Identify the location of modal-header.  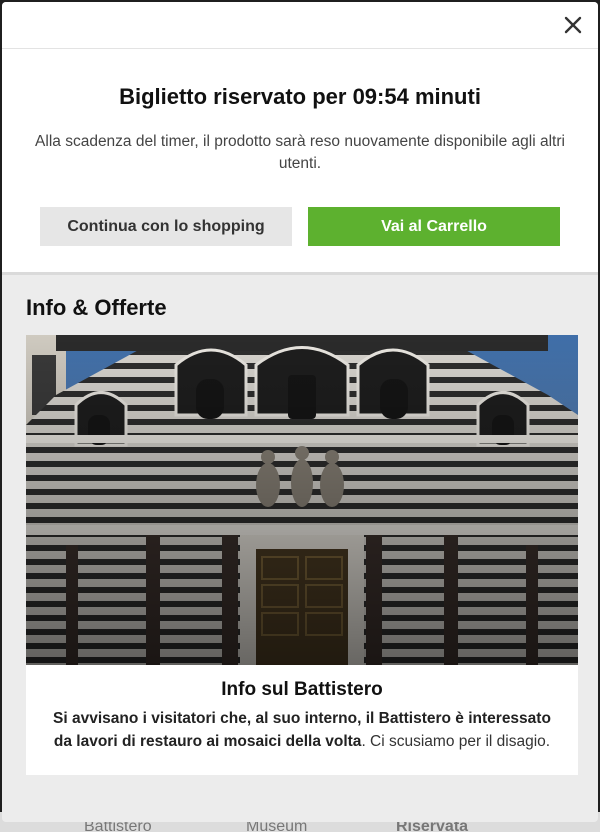
(300, 25).